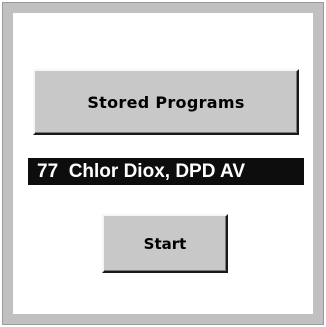 This screenshot has width=326, height=327. I want to click on program-name: Chlor Diox, DPD AV, so click(156, 171).